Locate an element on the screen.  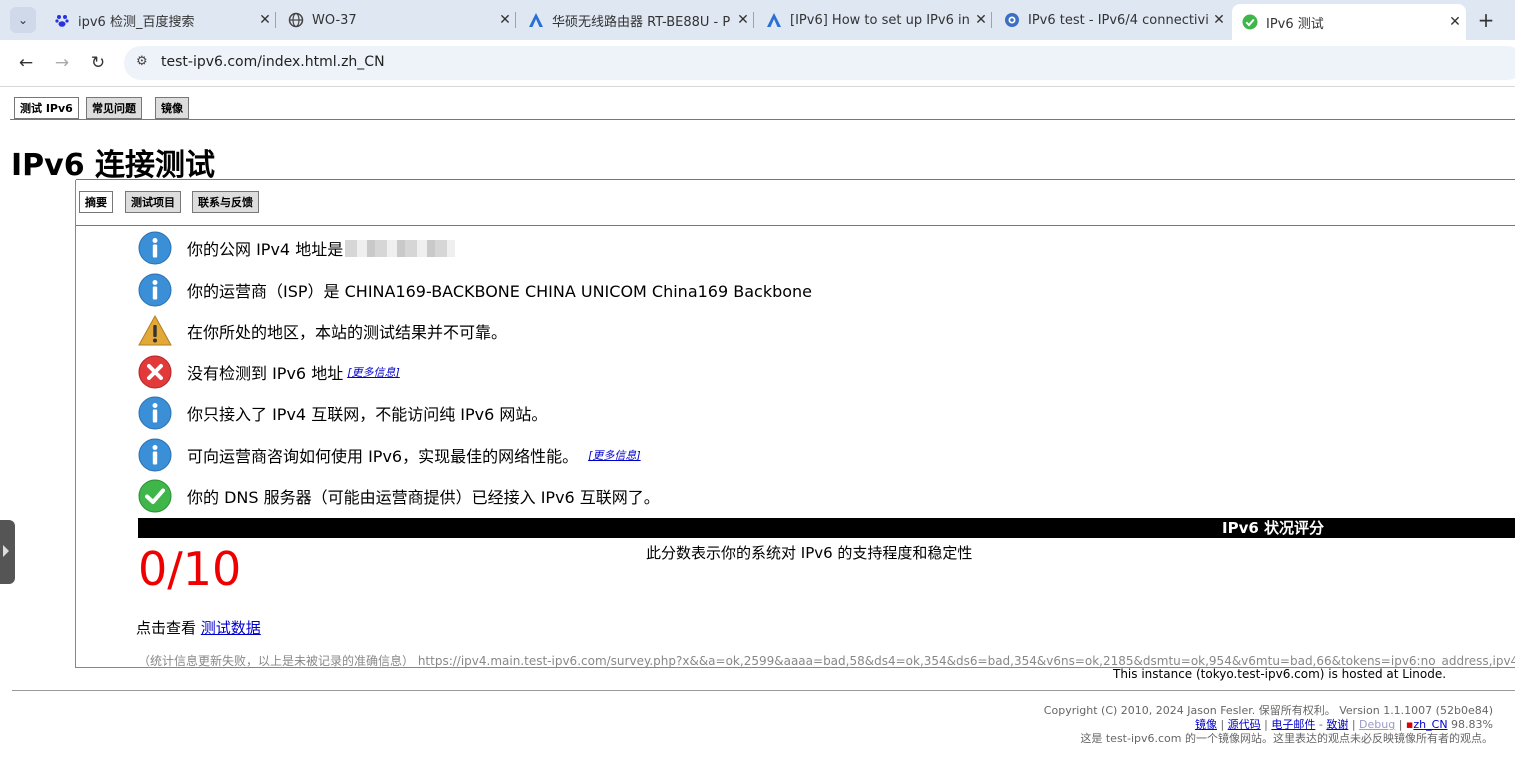
tab-search-menu-button: ⌄ is located at coordinates (23, 20).